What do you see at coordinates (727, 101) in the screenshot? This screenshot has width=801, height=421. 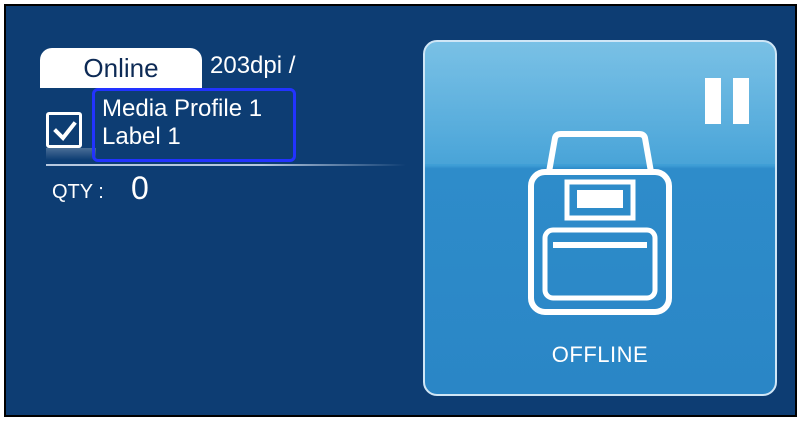 I see `pause-icon` at bounding box center [727, 101].